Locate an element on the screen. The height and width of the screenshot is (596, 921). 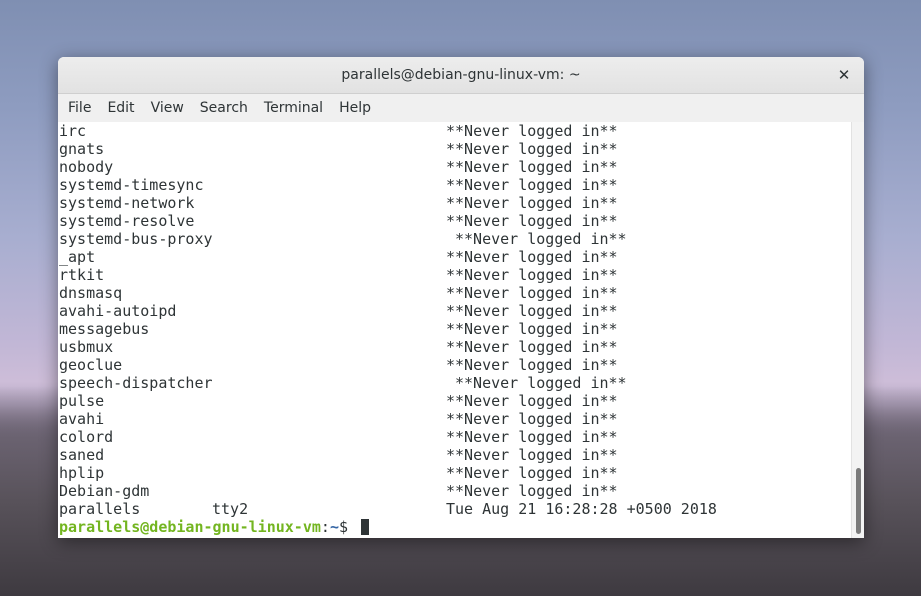
lastlog-username: irc is located at coordinates (73, 131).